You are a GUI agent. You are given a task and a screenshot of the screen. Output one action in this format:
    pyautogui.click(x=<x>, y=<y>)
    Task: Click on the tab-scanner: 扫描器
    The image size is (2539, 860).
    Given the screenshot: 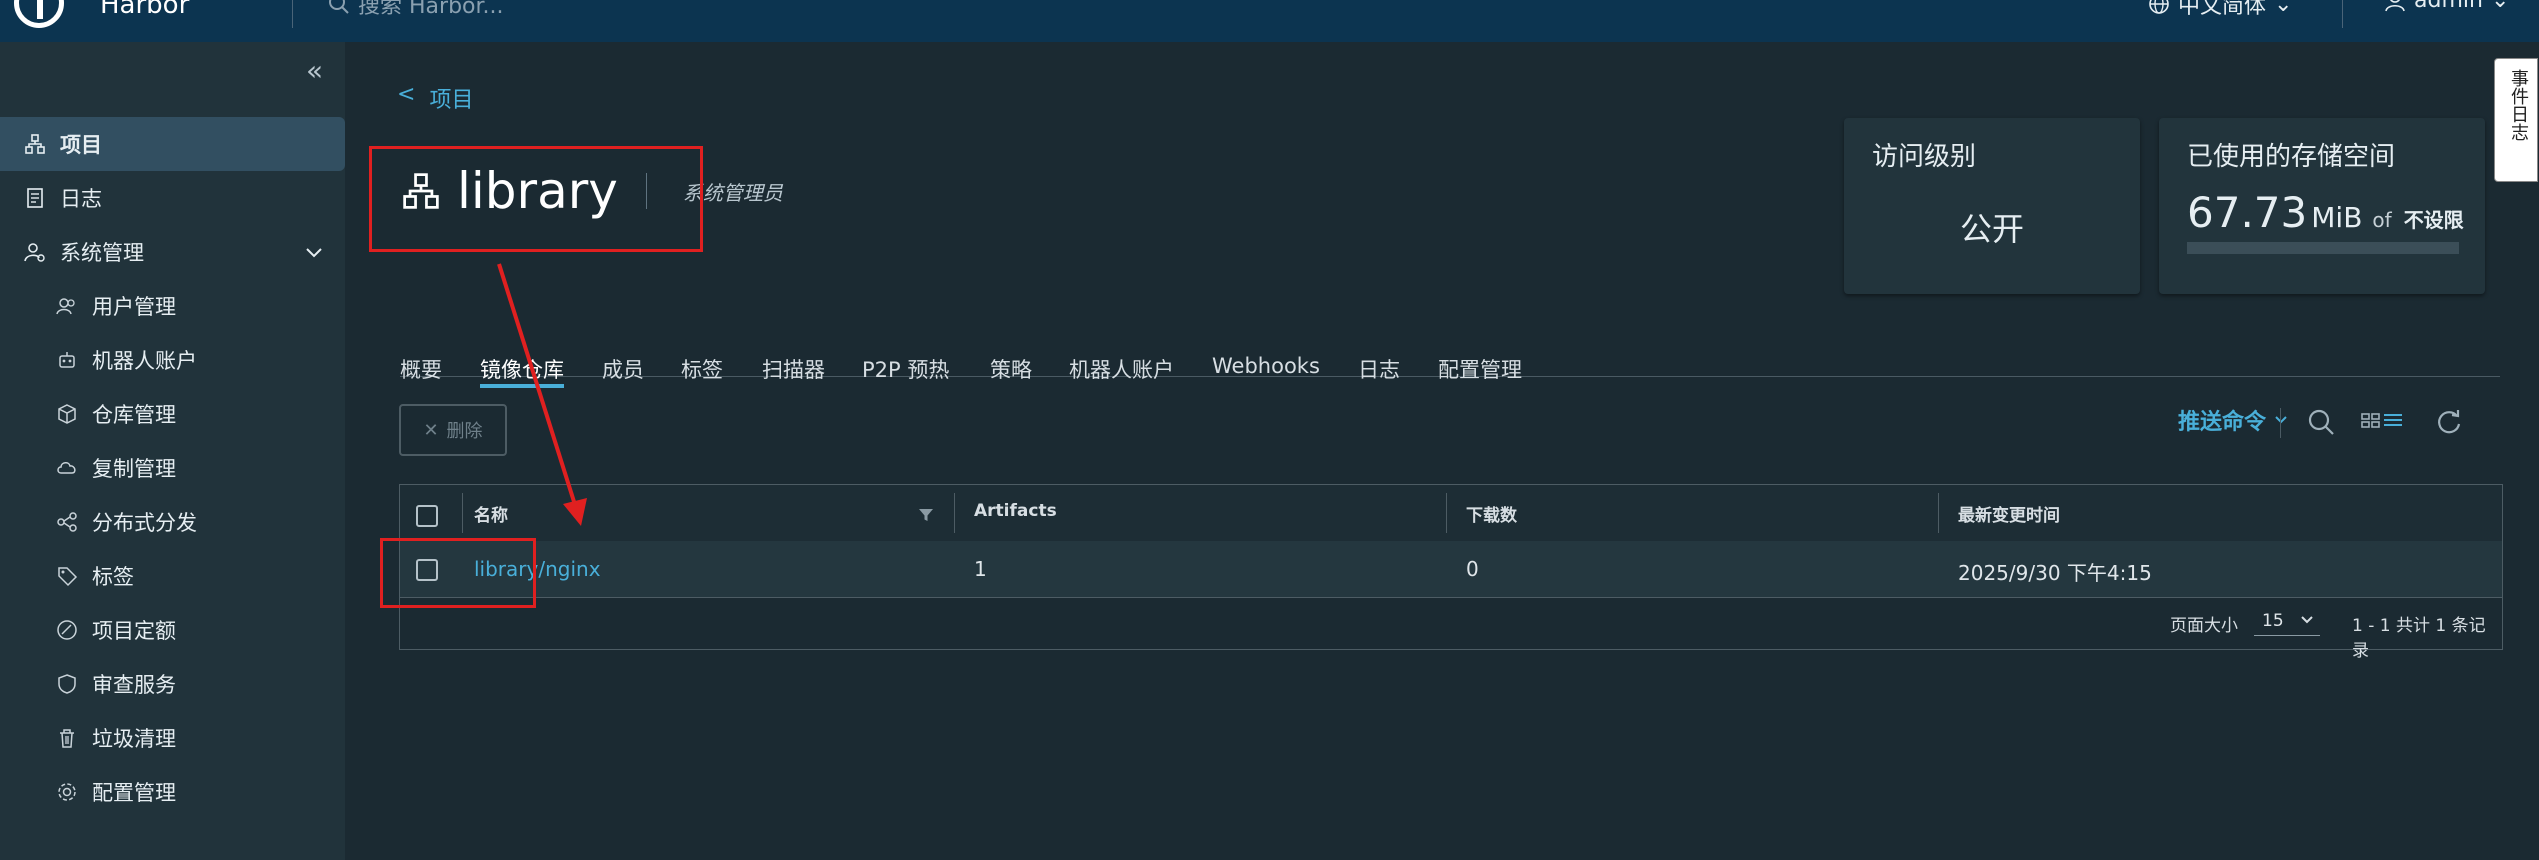 What is the action you would take?
    pyautogui.click(x=793, y=369)
    